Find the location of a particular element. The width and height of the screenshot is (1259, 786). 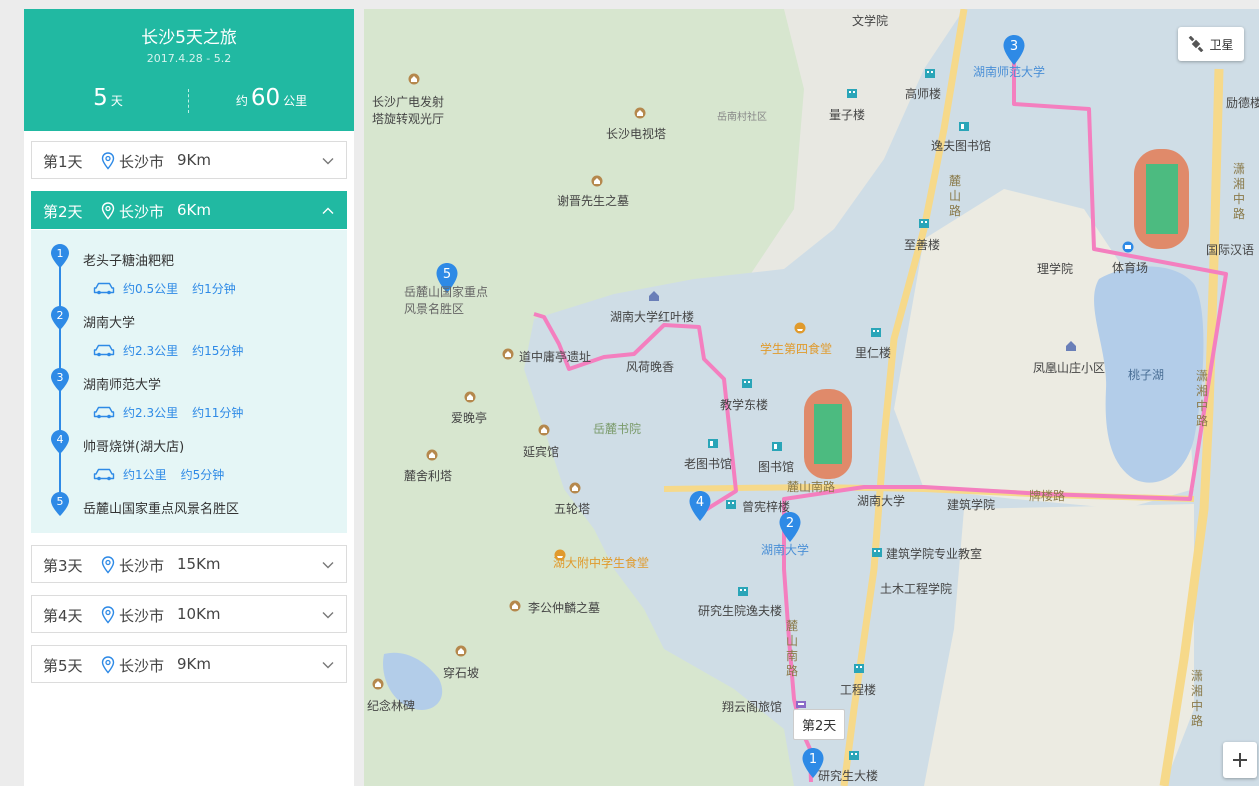

svg-text: 4 is located at coordinates (700, 502).